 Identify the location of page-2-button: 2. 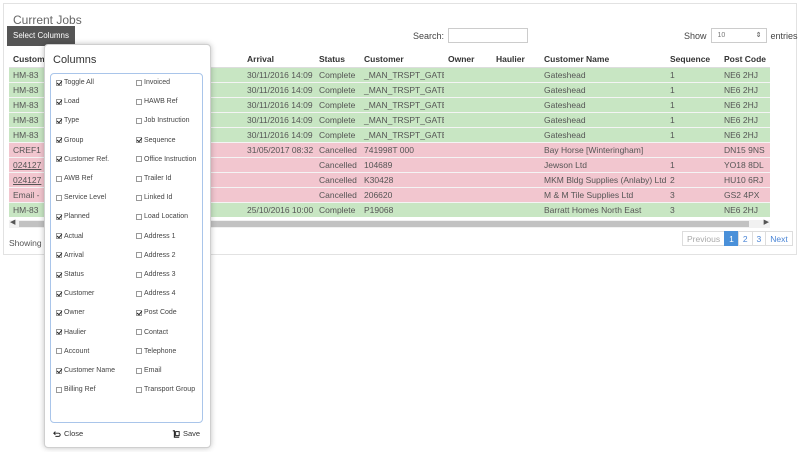
(745, 238).